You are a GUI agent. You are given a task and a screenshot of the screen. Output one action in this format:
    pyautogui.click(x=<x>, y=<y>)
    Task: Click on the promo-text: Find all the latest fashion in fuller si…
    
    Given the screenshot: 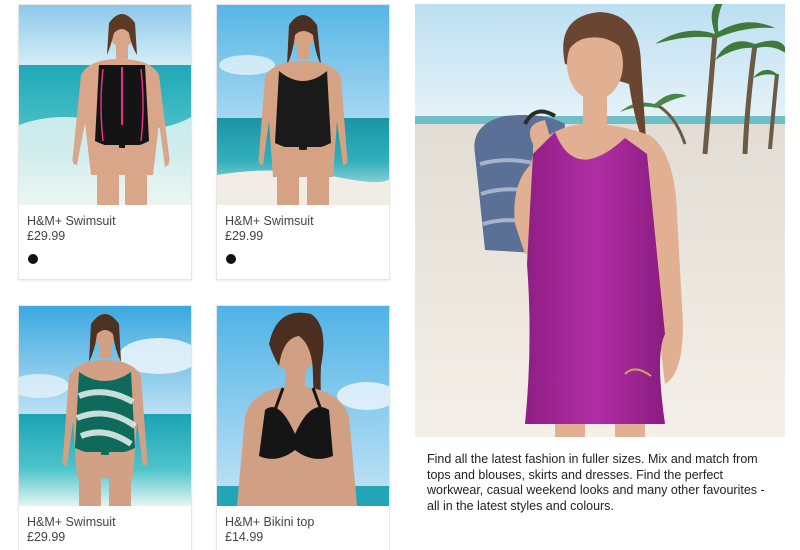 What is the action you would take?
    pyautogui.click(x=596, y=482)
    